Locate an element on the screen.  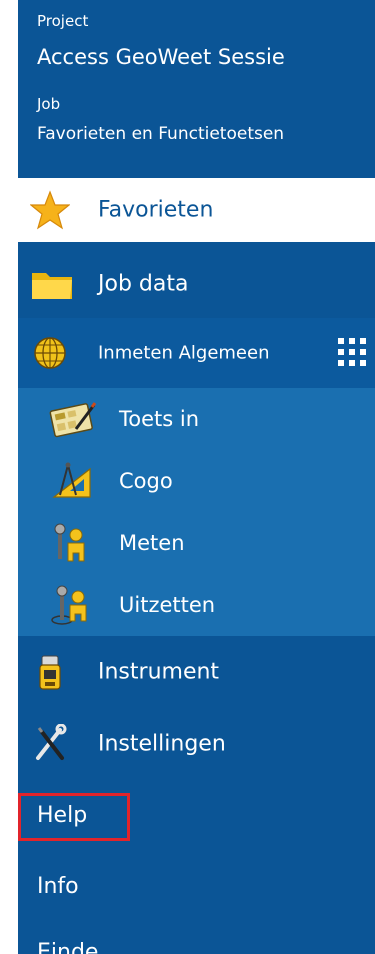
submenu-item-cogo: Cogo is located at coordinates (196, 481).